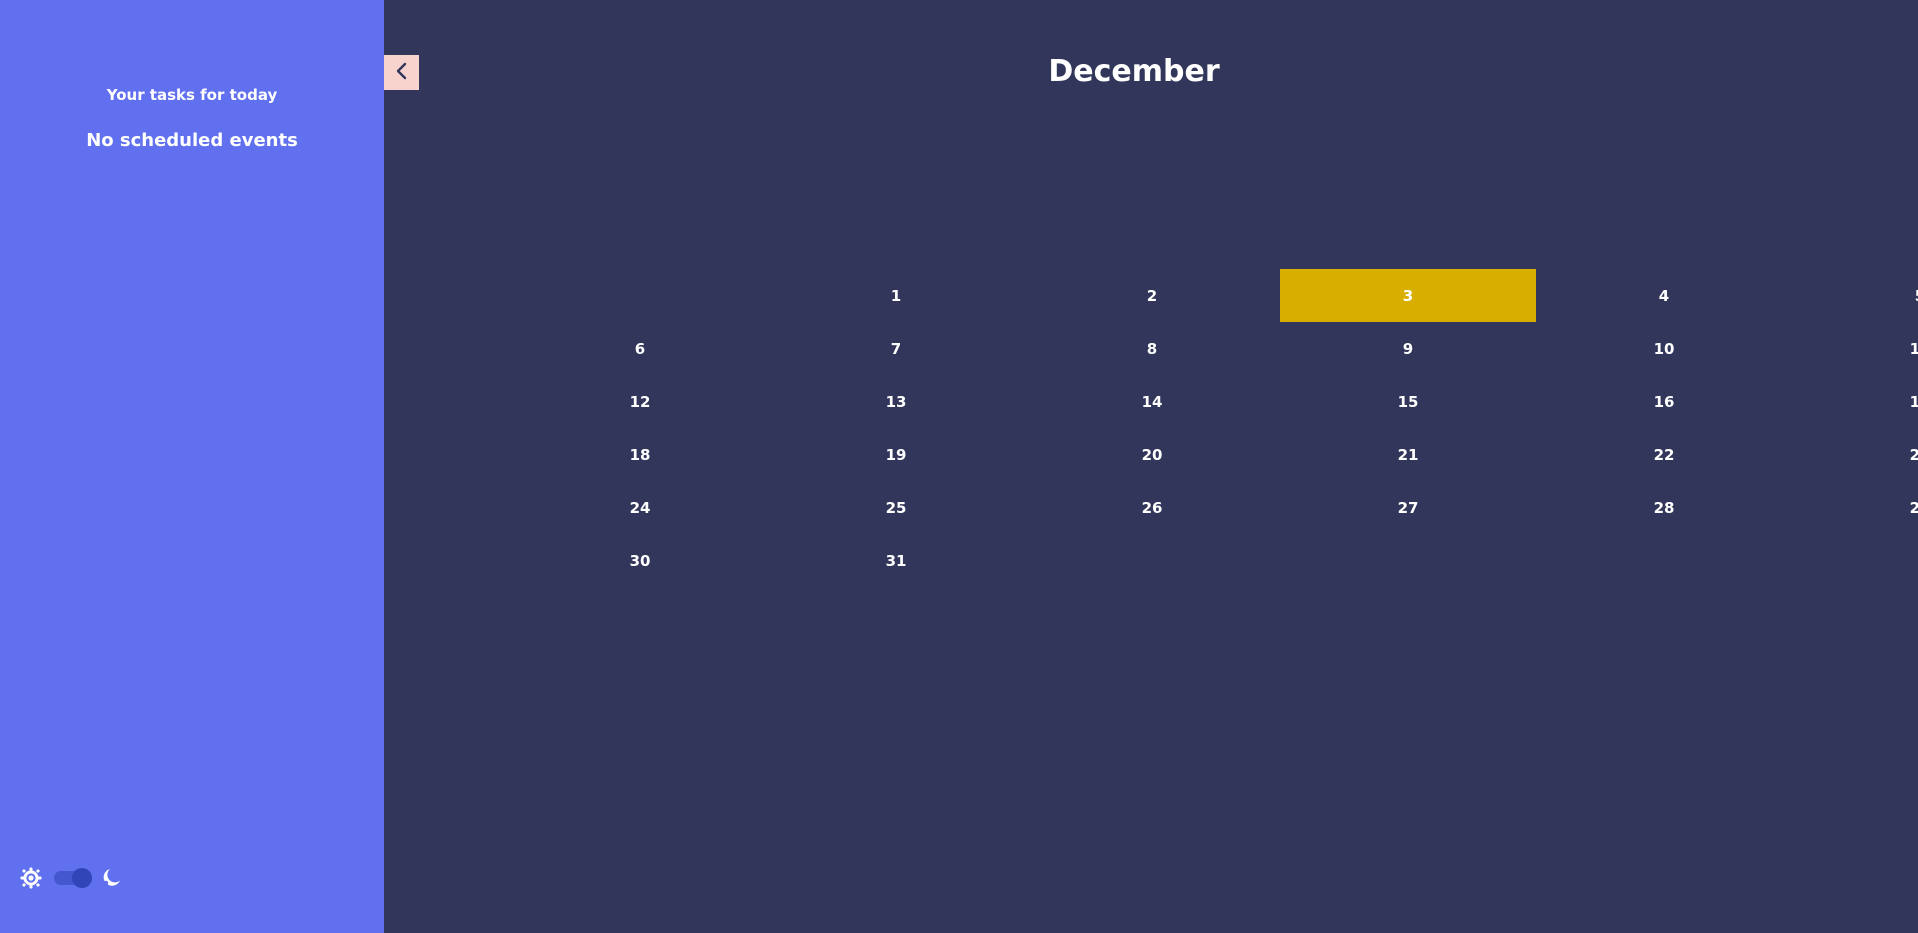 The image size is (1918, 933). What do you see at coordinates (82, 878) in the screenshot?
I see `theme-toggle-knob` at bounding box center [82, 878].